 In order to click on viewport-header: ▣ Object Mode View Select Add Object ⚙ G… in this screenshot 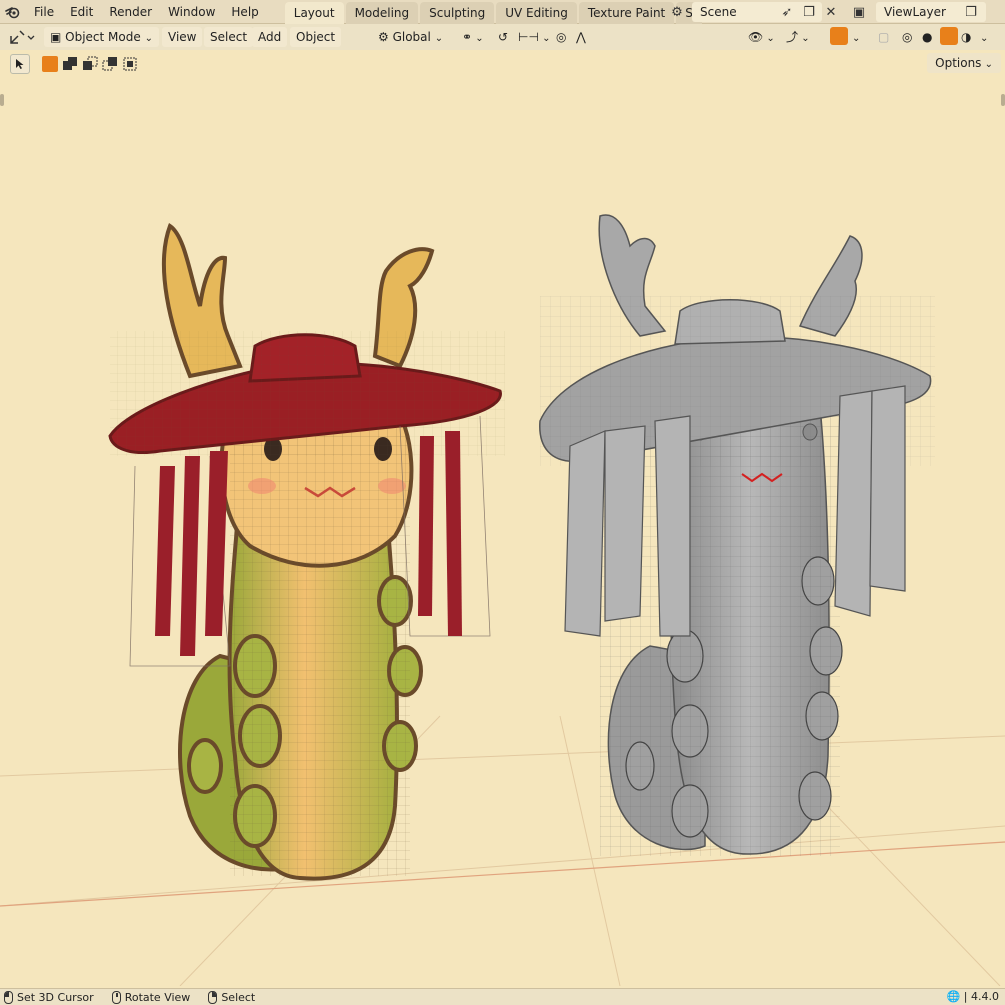, I will do `click(502, 37)`.